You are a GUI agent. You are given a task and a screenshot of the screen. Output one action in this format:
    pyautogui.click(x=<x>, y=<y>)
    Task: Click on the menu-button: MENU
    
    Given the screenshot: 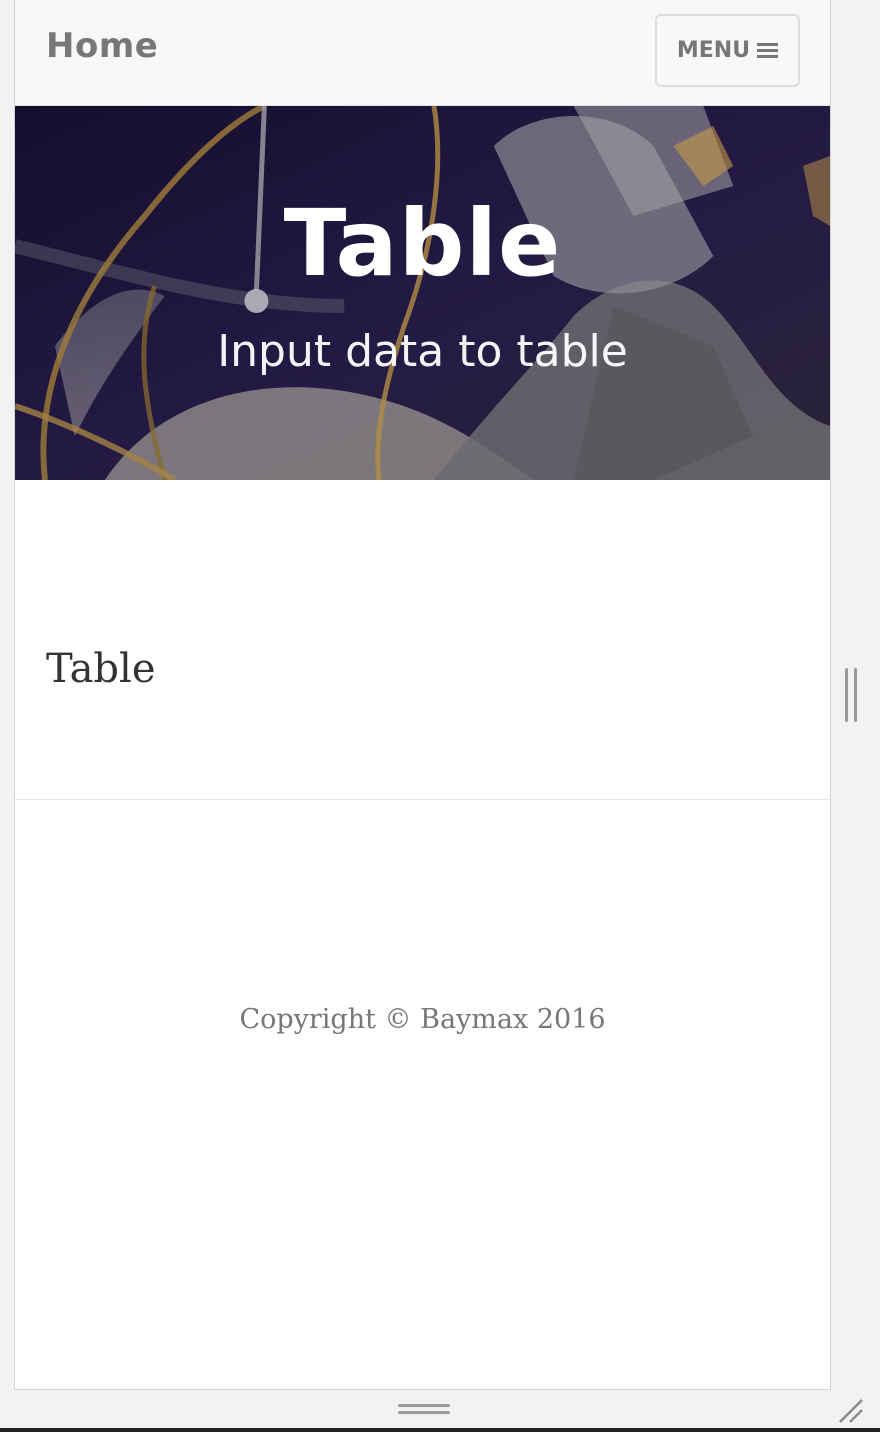 What is the action you would take?
    pyautogui.click(x=727, y=50)
    